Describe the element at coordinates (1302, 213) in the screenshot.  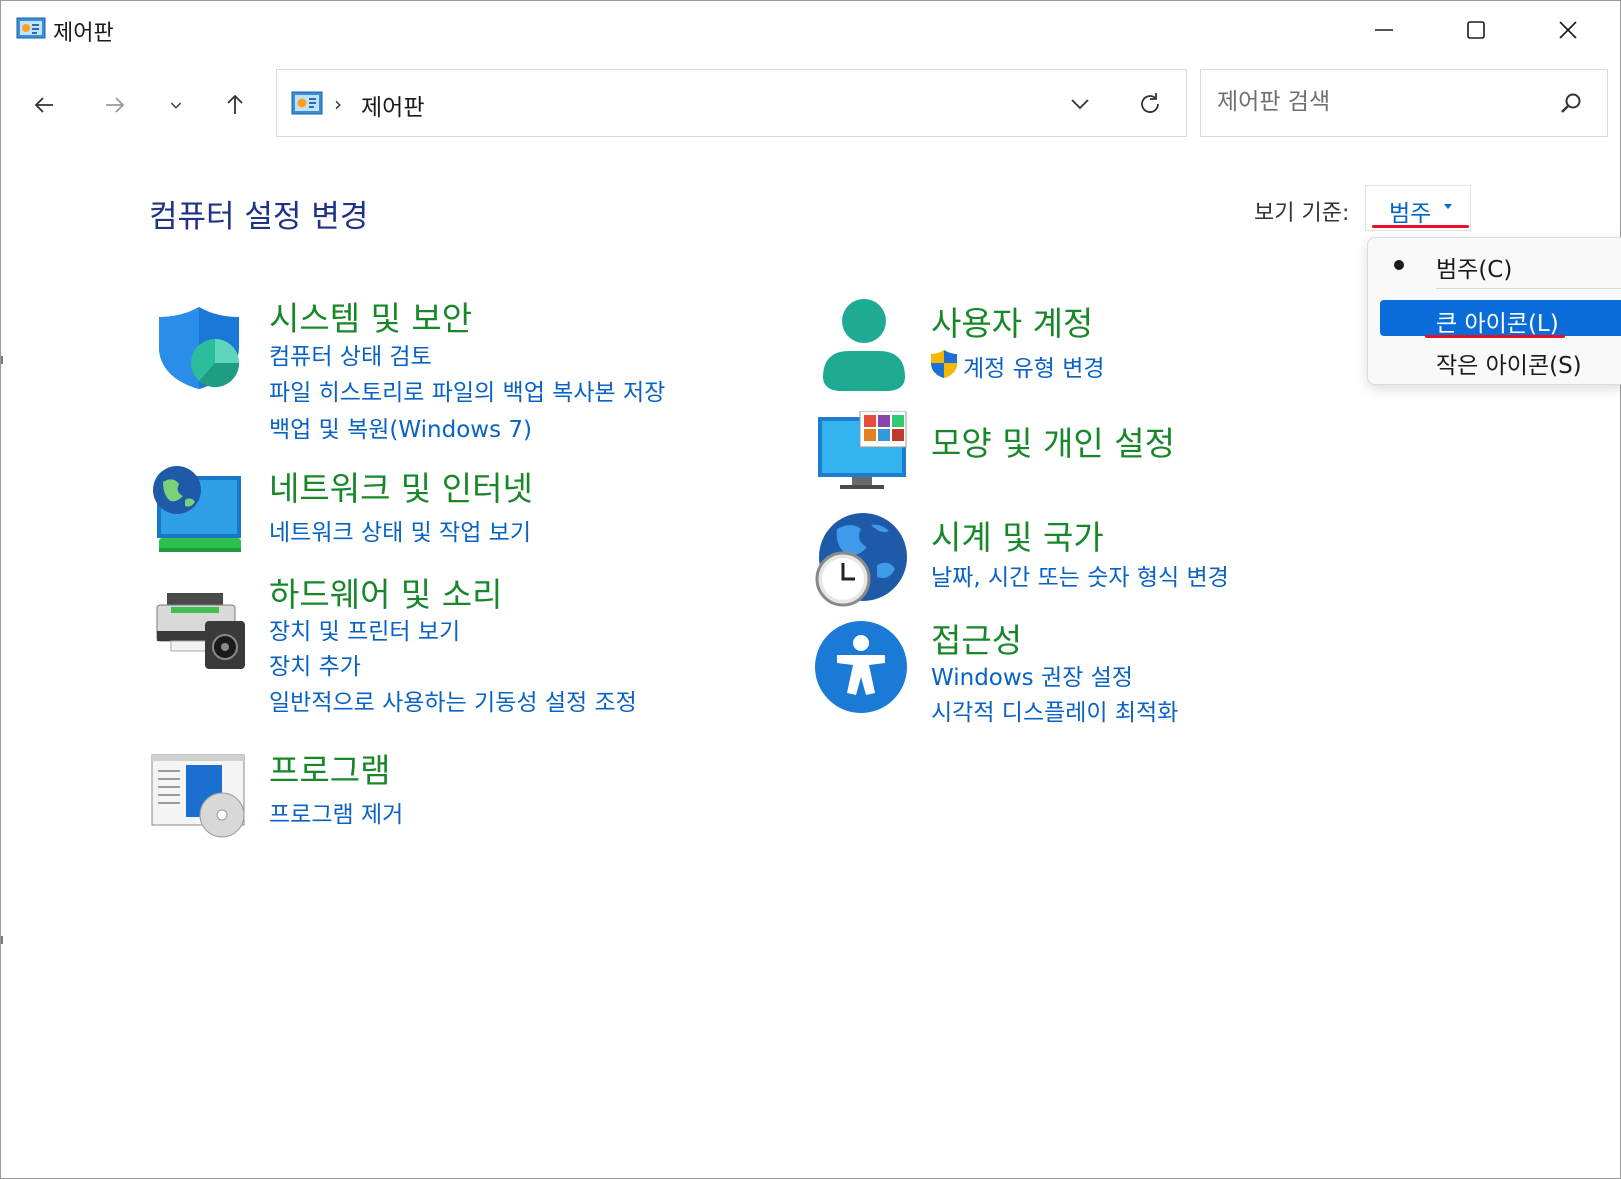
I see `view-by-label: 보기 기준:` at that location.